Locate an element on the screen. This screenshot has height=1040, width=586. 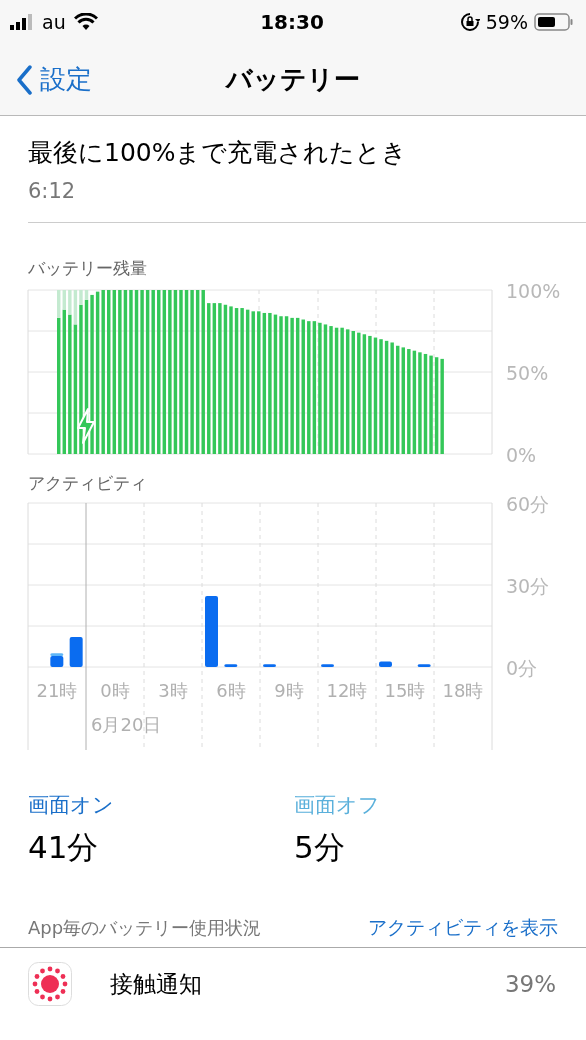
status-time: 18:30 is located at coordinates (292, 22).